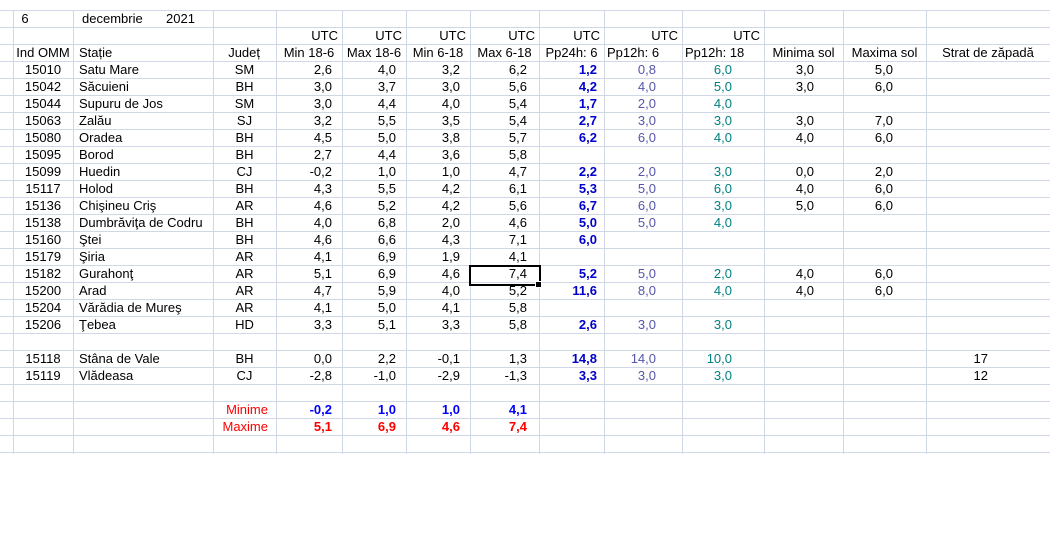  What do you see at coordinates (789, 120) in the screenshot?
I see `cell-minsol: 3,0` at bounding box center [789, 120].